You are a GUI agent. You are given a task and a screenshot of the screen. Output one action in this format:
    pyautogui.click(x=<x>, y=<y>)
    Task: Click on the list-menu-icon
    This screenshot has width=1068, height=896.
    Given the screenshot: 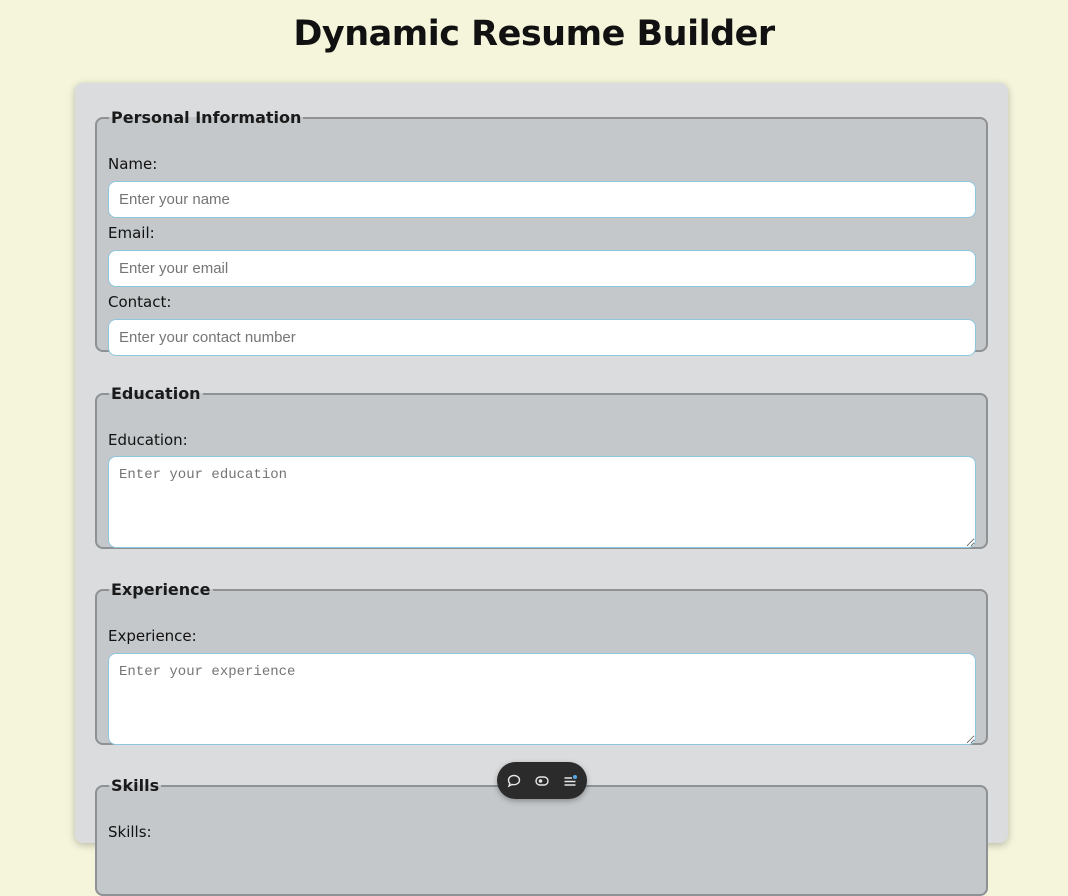 What is the action you would take?
    pyautogui.click(x=570, y=781)
    